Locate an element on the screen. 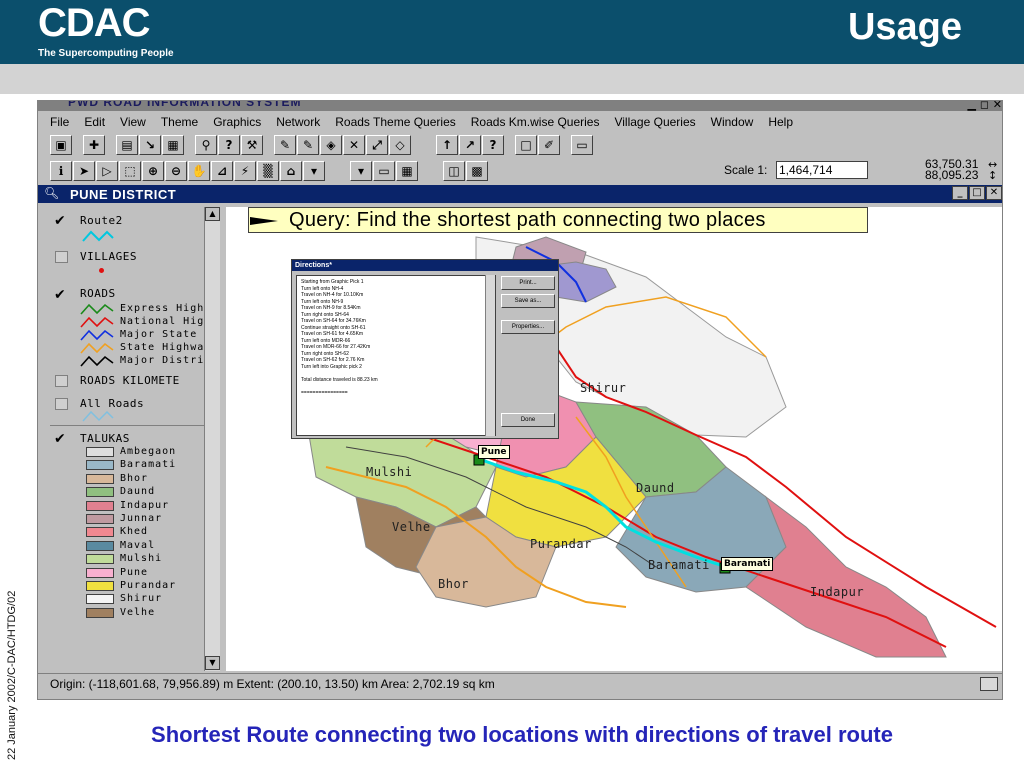 The height and width of the screenshot is (768, 1024). vertex-icon: ▷ is located at coordinates (107, 171).